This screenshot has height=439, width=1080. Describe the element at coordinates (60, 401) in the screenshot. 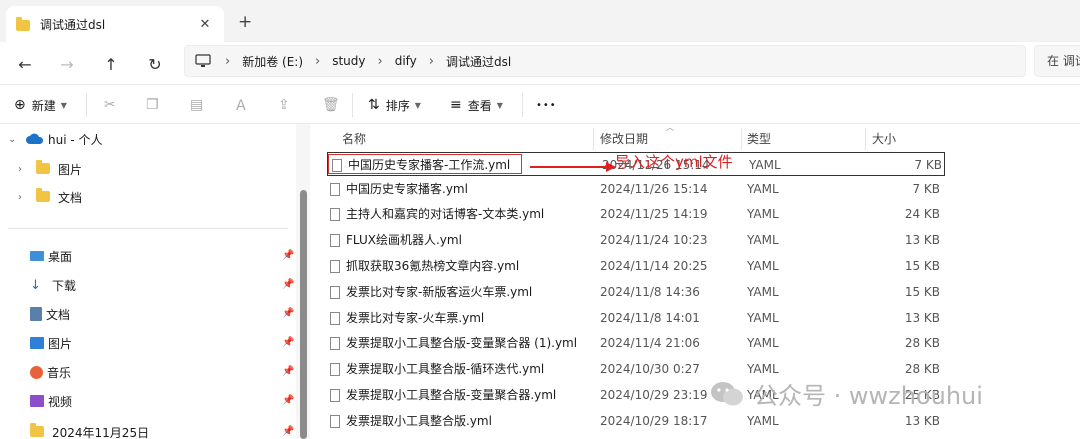

I see `sidebar-item-label: 视频` at that location.